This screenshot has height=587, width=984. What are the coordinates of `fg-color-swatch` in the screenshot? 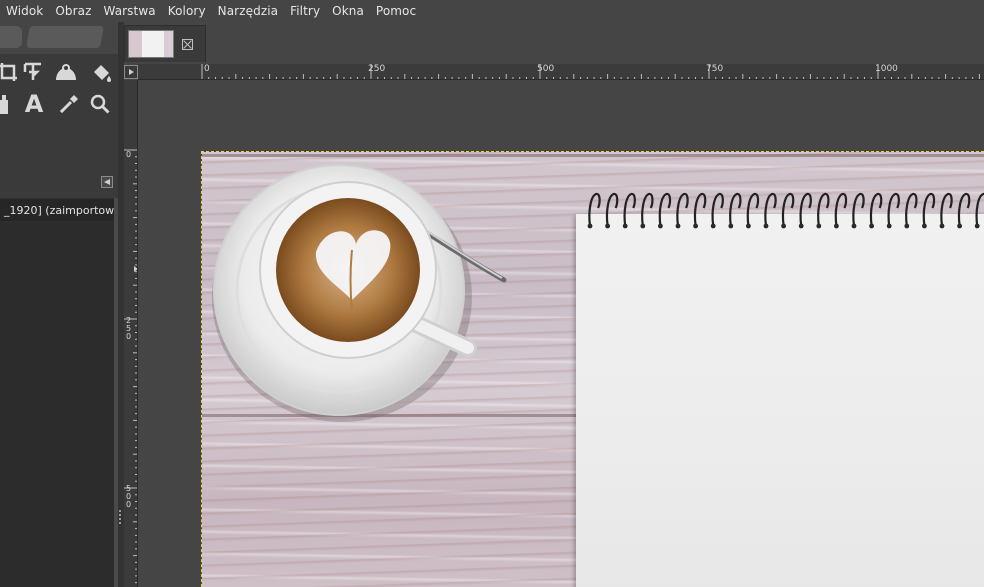 It's located at (11, 37).